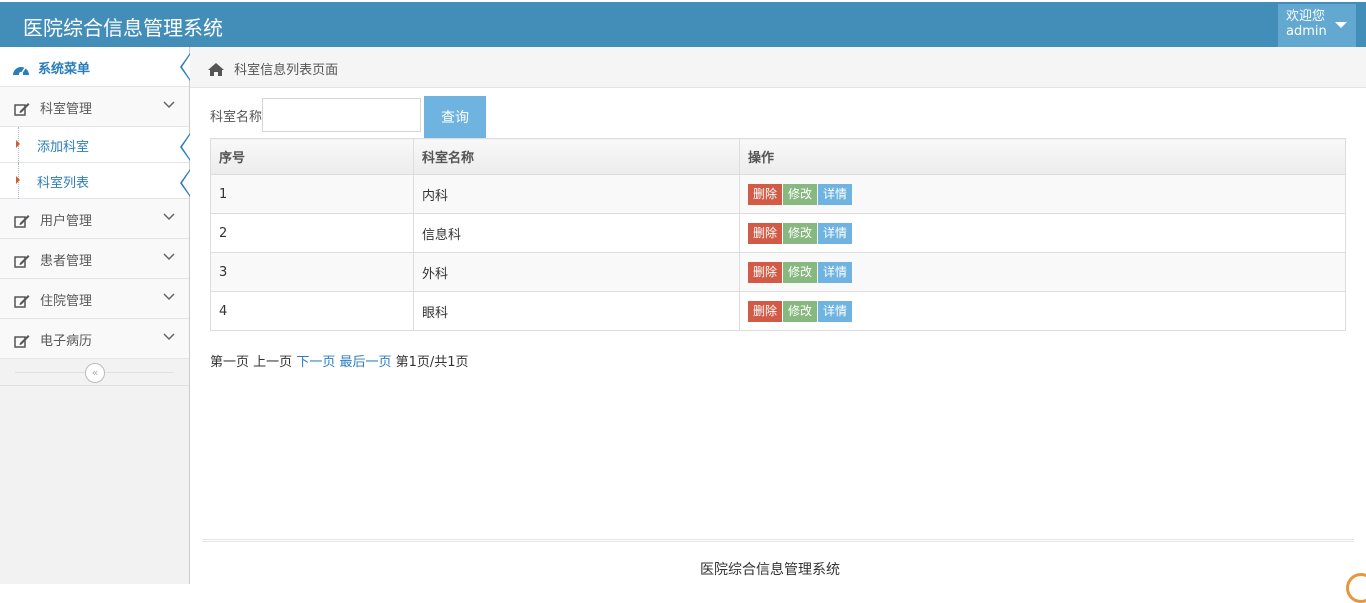 The height and width of the screenshot is (603, 1366). I want to click on breadcrumb: 科室信息列表页面, so click(778, 67).